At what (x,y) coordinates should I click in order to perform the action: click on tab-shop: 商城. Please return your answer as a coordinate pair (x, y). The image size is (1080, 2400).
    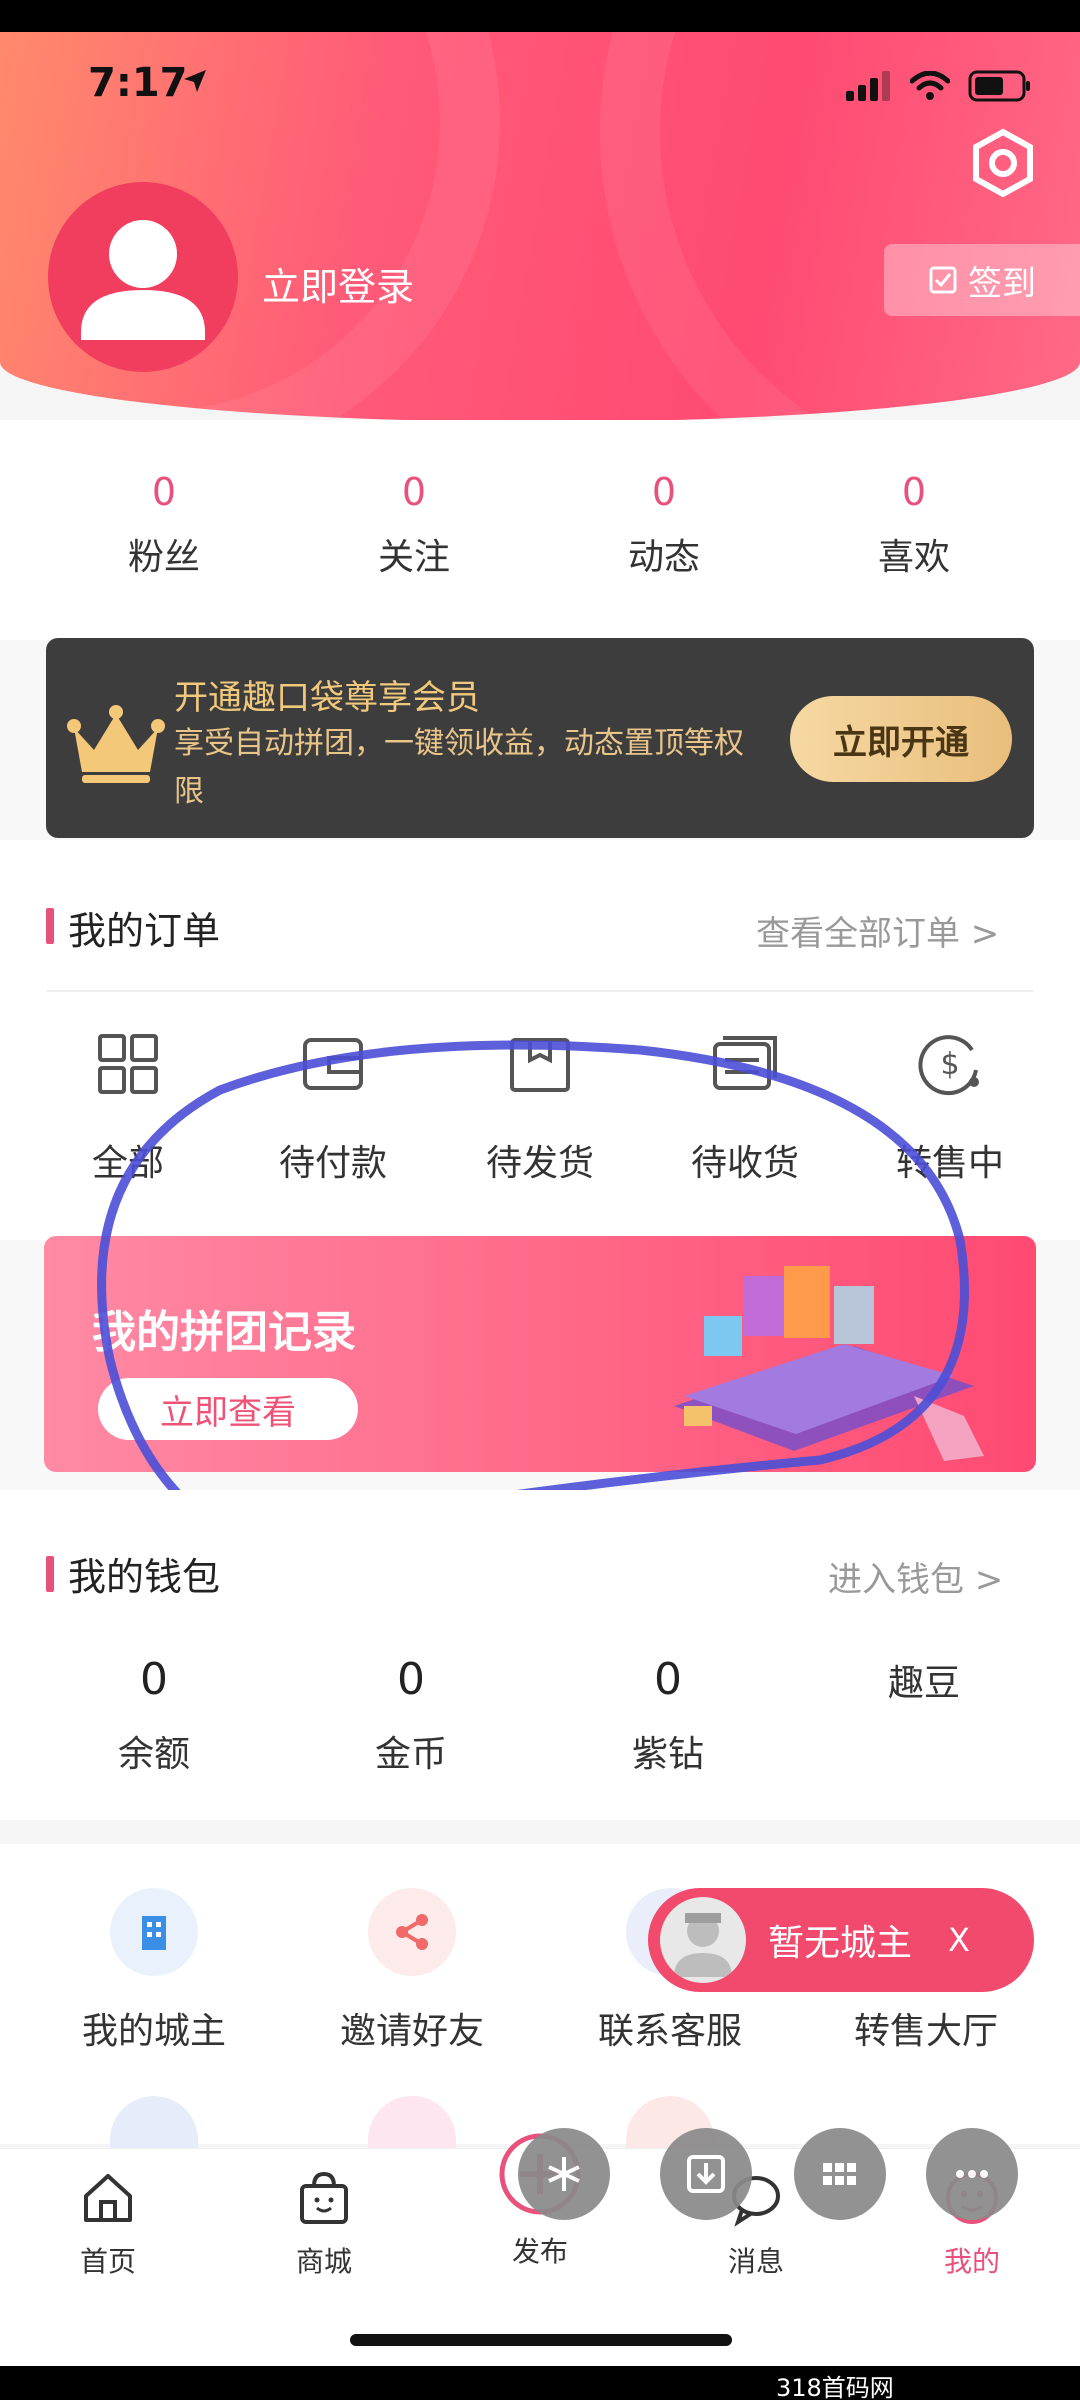
    Looking at the image, I should click on (324, 2224).